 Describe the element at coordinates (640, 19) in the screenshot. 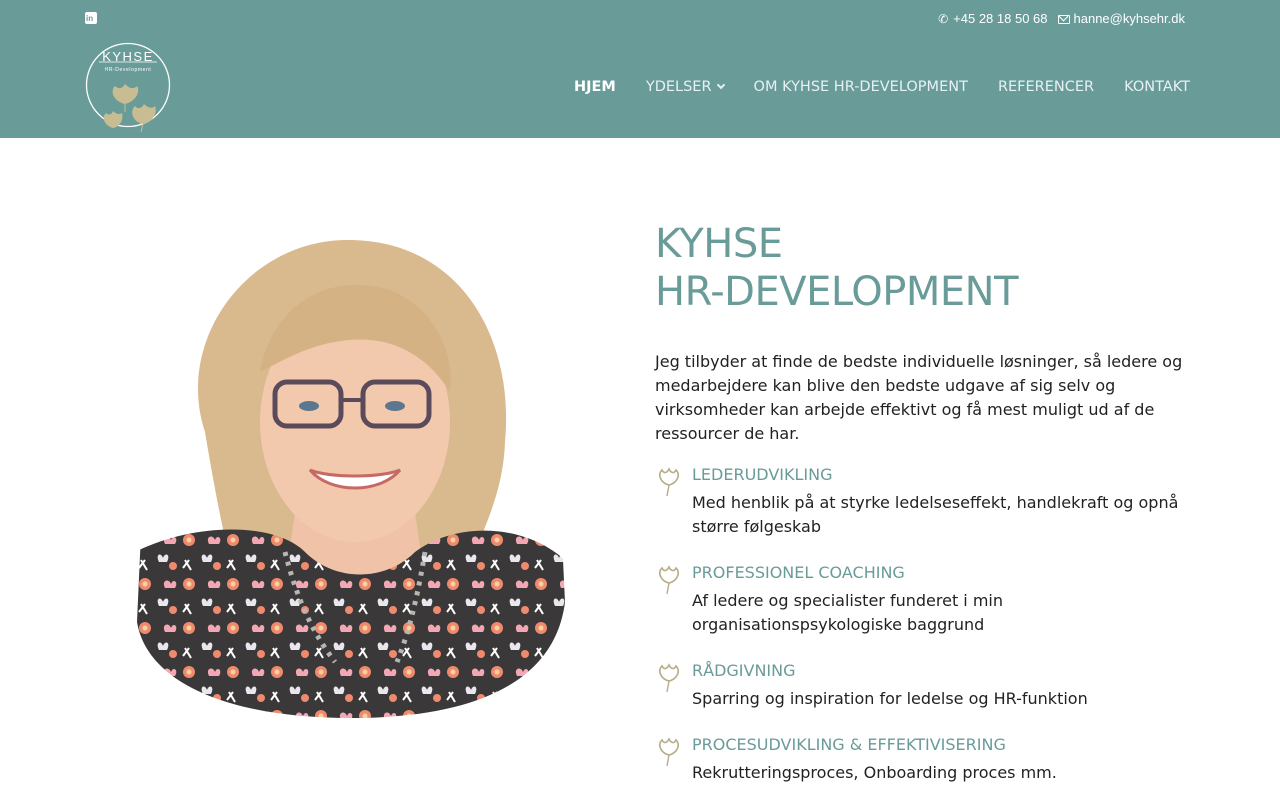

I see `top-bar: in ✆ +45 28 18 50 68 hanne@kyhsehr.dk` at that location.